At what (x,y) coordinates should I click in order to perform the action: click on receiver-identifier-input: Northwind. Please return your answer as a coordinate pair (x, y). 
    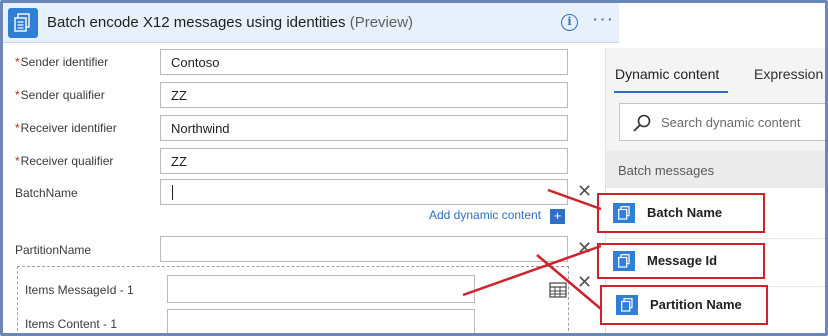
    Looking at the image, I should click on (364, 128).